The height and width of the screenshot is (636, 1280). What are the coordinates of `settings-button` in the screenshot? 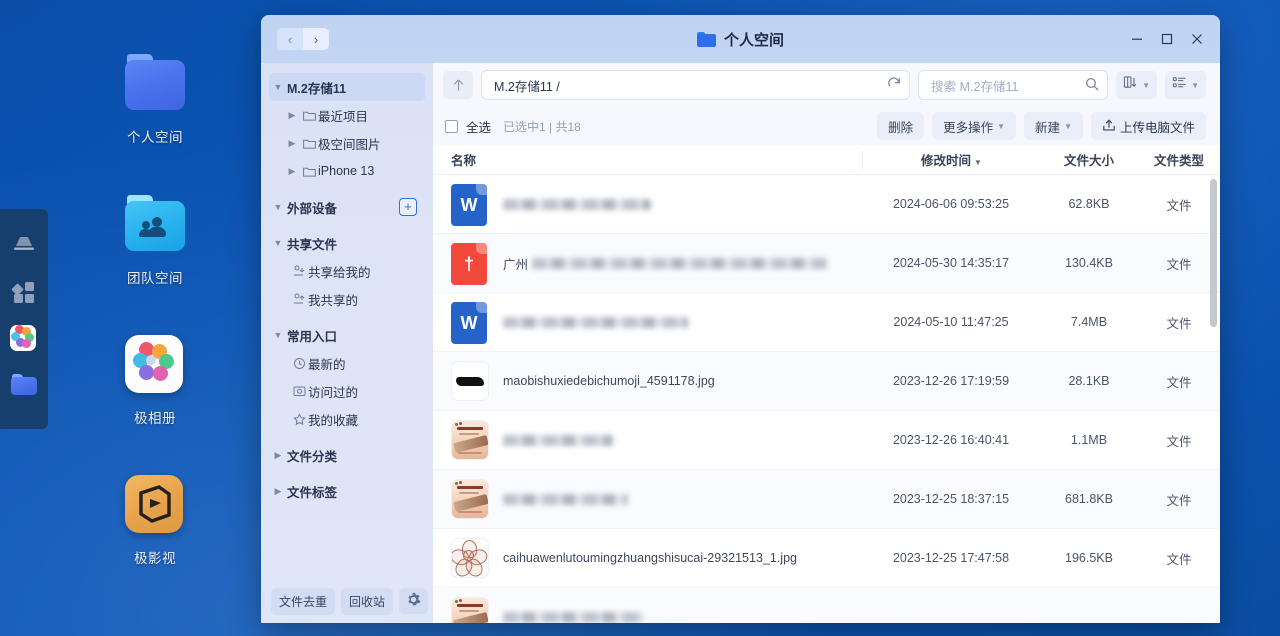 It's located at (414, 601).